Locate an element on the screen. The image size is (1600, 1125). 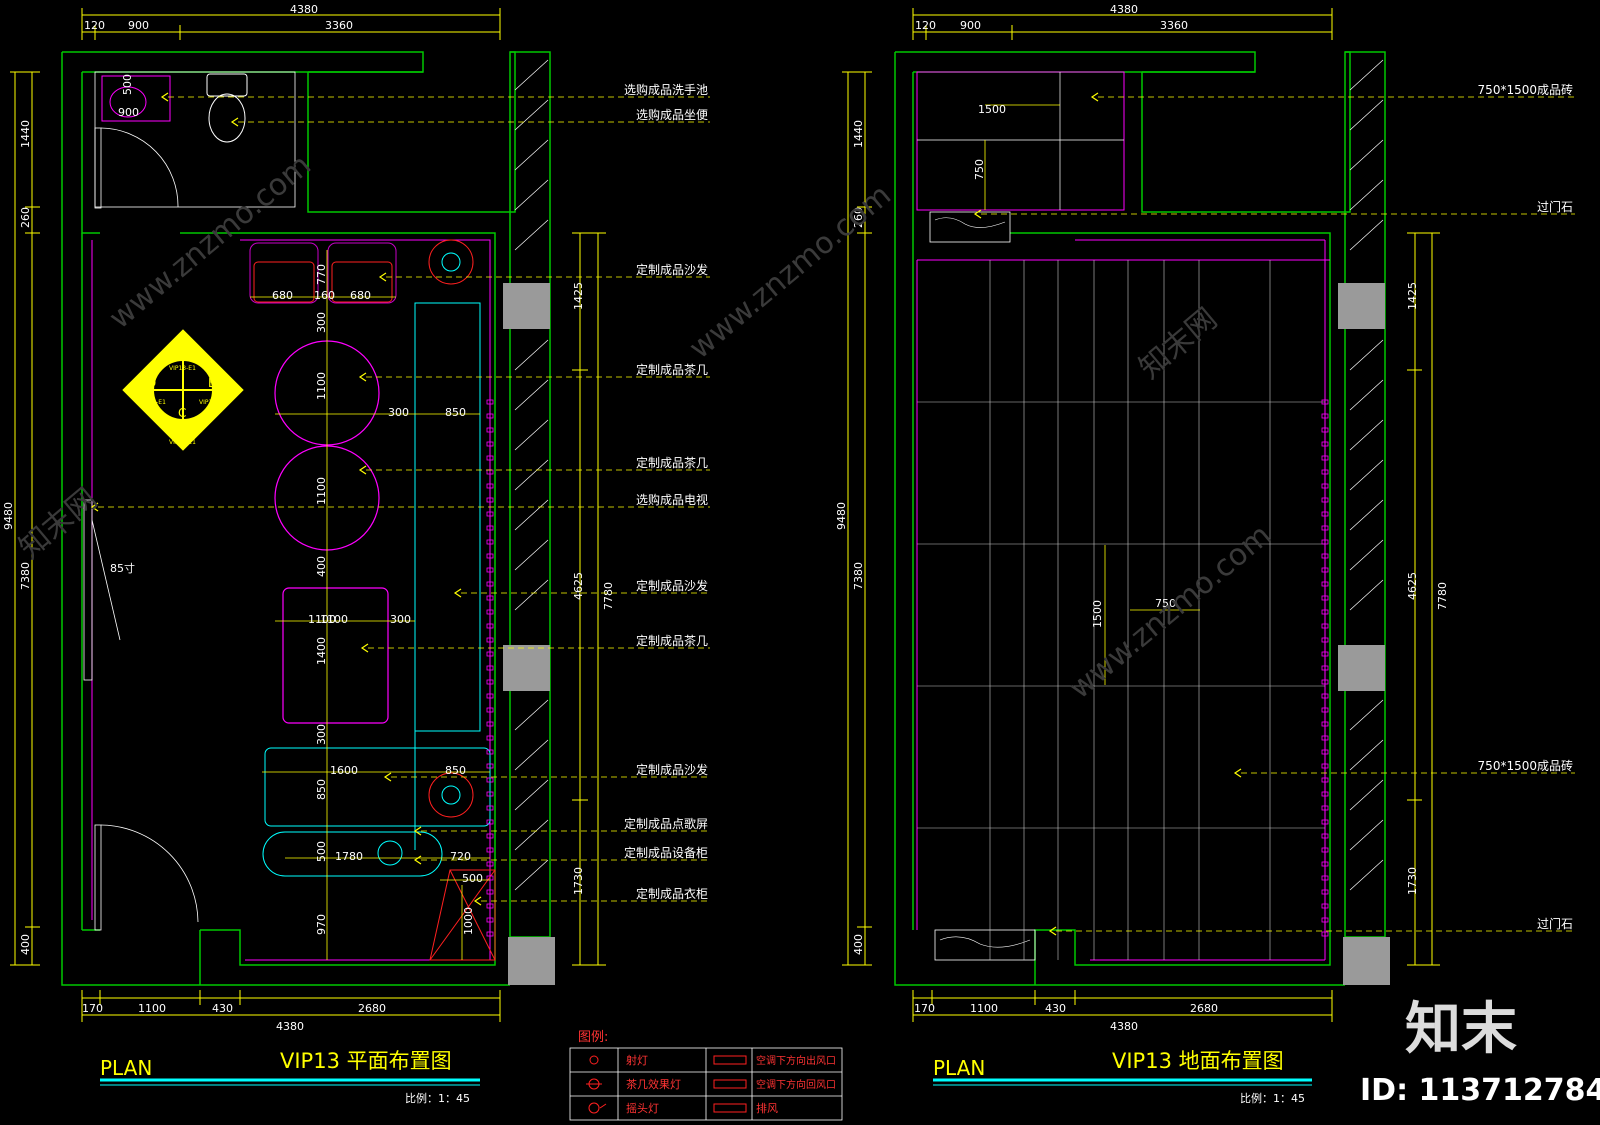
inner-dimension: 1600 is located at coordinates (344, 770).